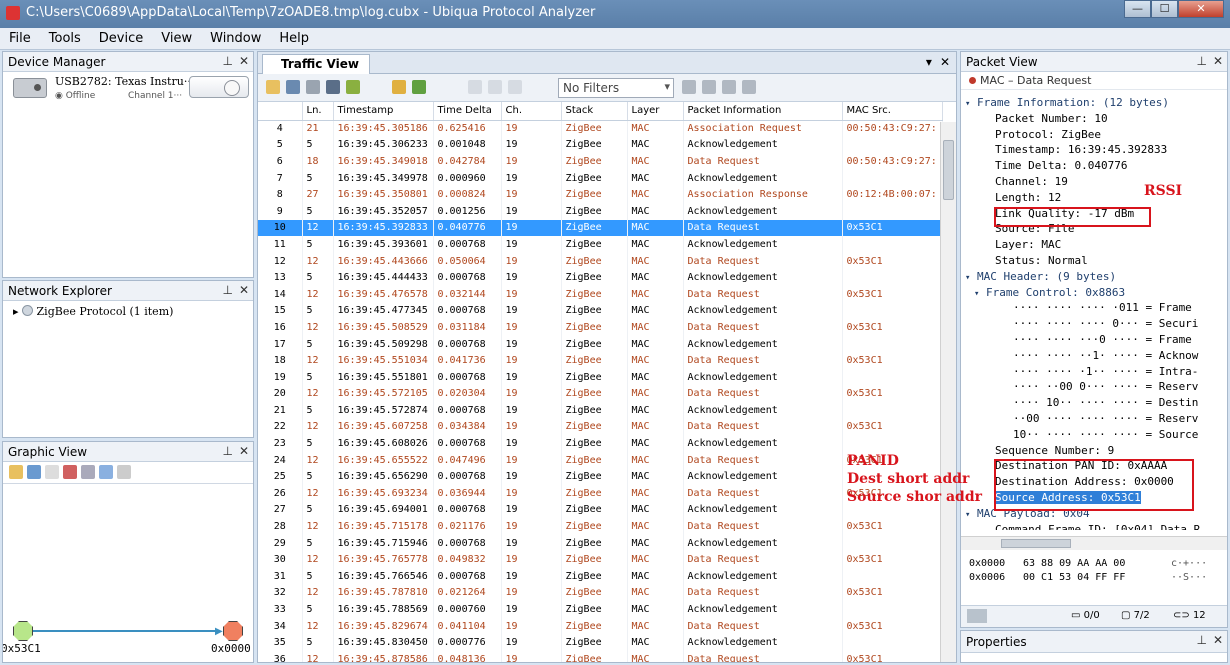  What do you see at coordinates (128, 309) in the screenshot?
I see `tree-item-zigbee: ▸ ZigBee Protocol (1 item)` at bounding box center [128, 309].